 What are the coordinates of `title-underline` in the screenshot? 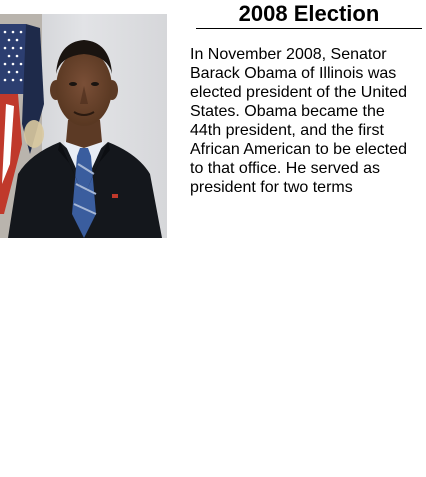 It's located at (309, 28).